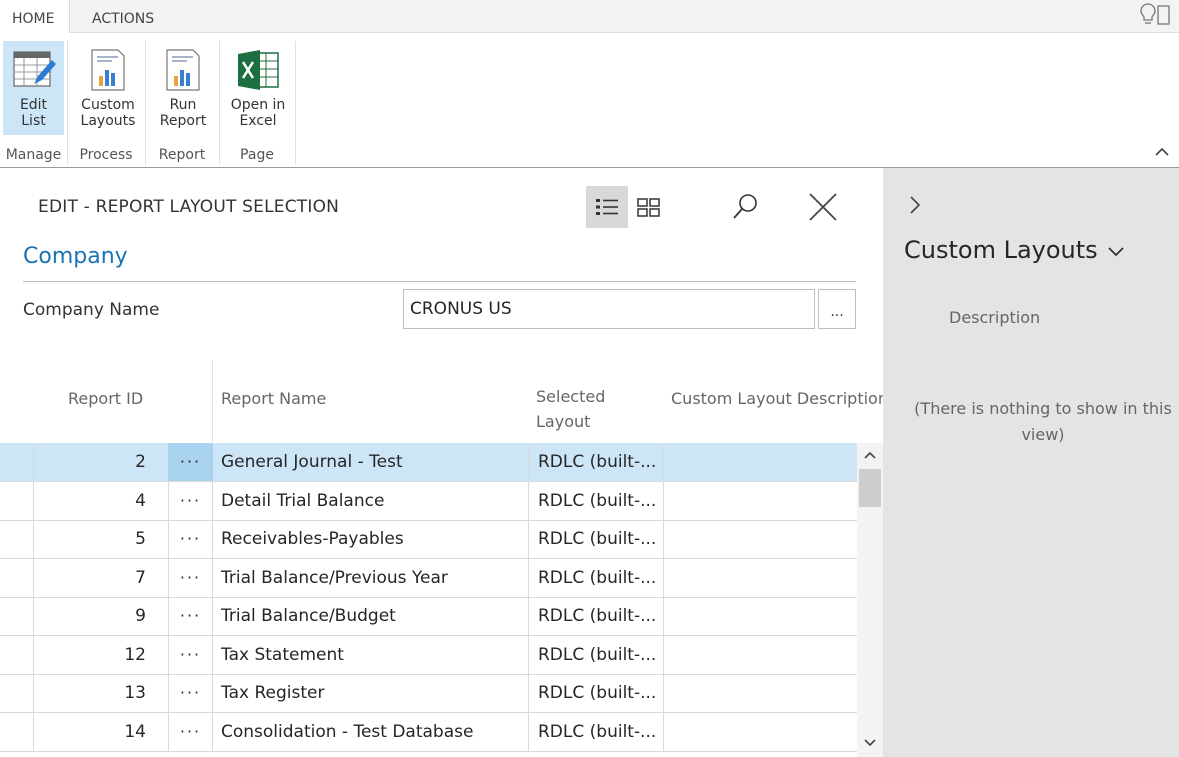  Describe the element at coordinates (257, 155) in the screenshot. I see `group-label-page: Page` at that location.